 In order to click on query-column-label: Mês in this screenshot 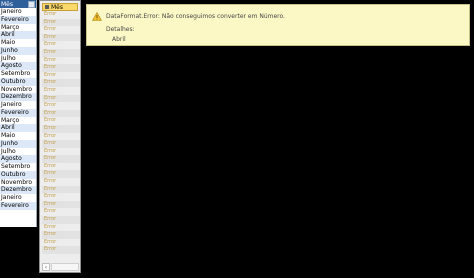, I will do `click(57, 7)`.